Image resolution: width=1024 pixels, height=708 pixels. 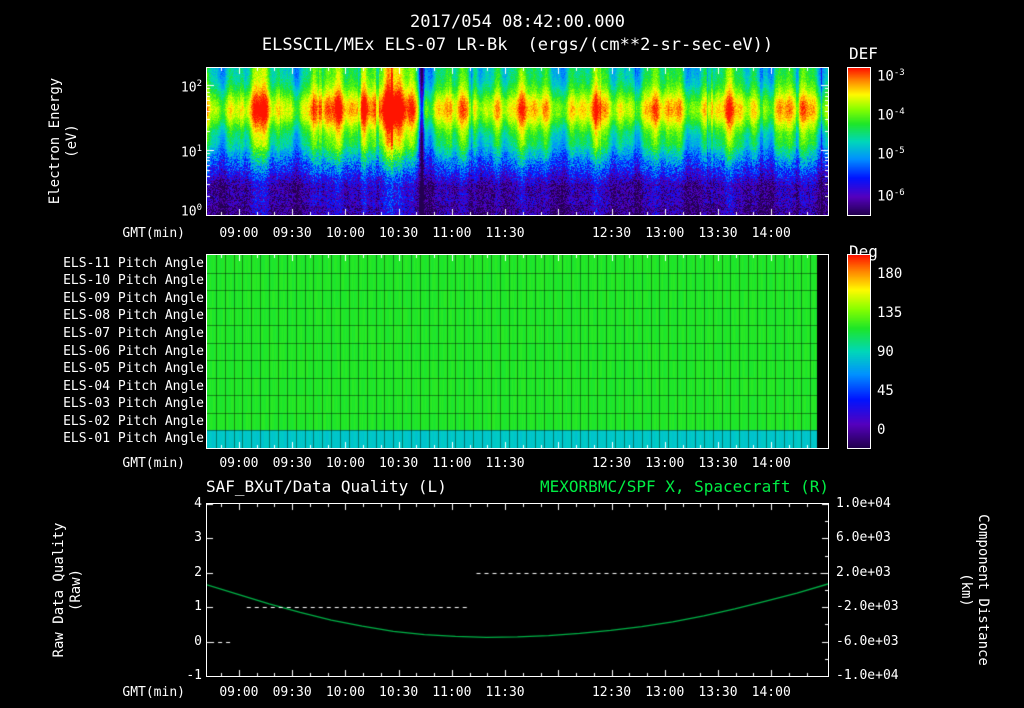 What do you see at coordinates (891, 76) in the screenshot?
I see `def-colorbar-tick-label: 10-3` at bounding box center [891, 76].